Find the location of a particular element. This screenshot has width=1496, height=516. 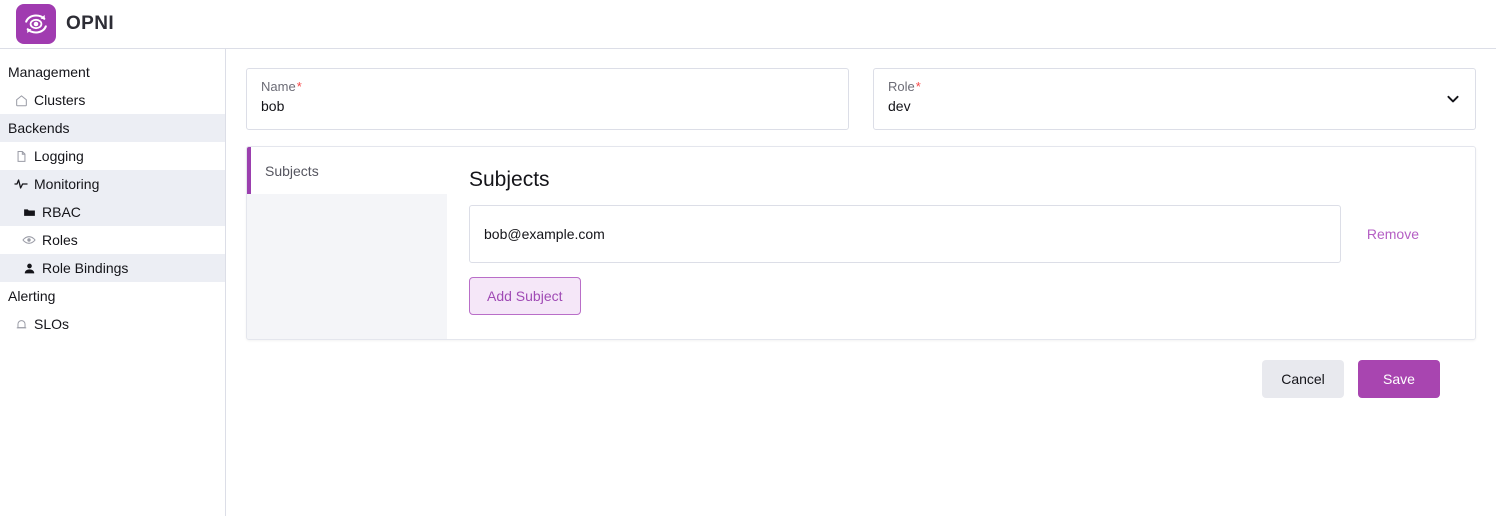

tab-subjects: Subjects is located at coordinates (347, 170).